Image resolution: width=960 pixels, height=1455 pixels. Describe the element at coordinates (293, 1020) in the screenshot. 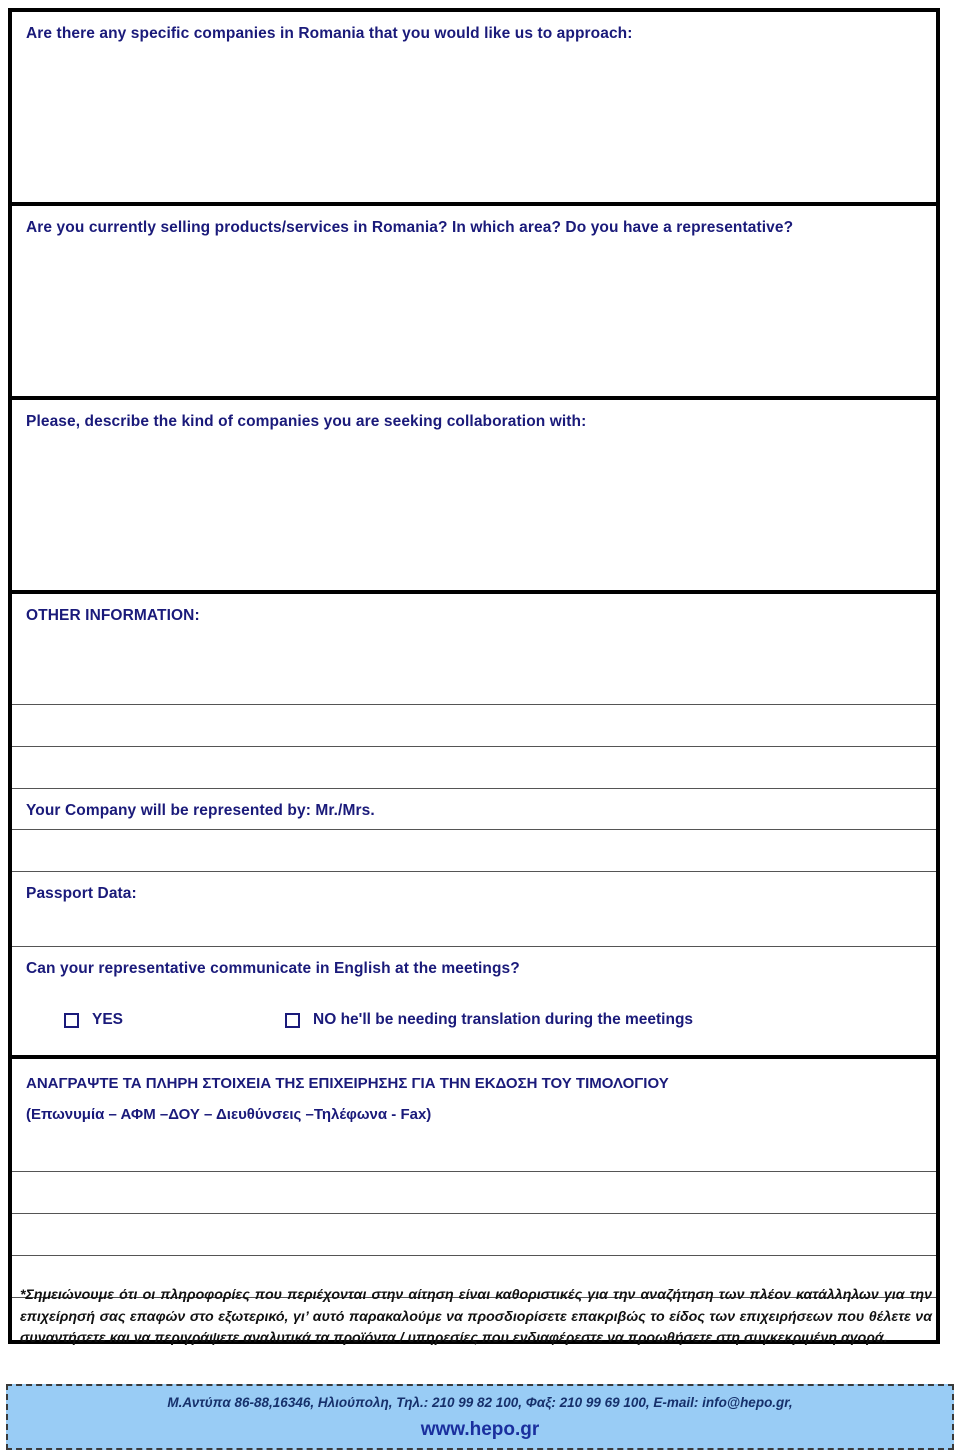

I see `checkbox-no` at that location.